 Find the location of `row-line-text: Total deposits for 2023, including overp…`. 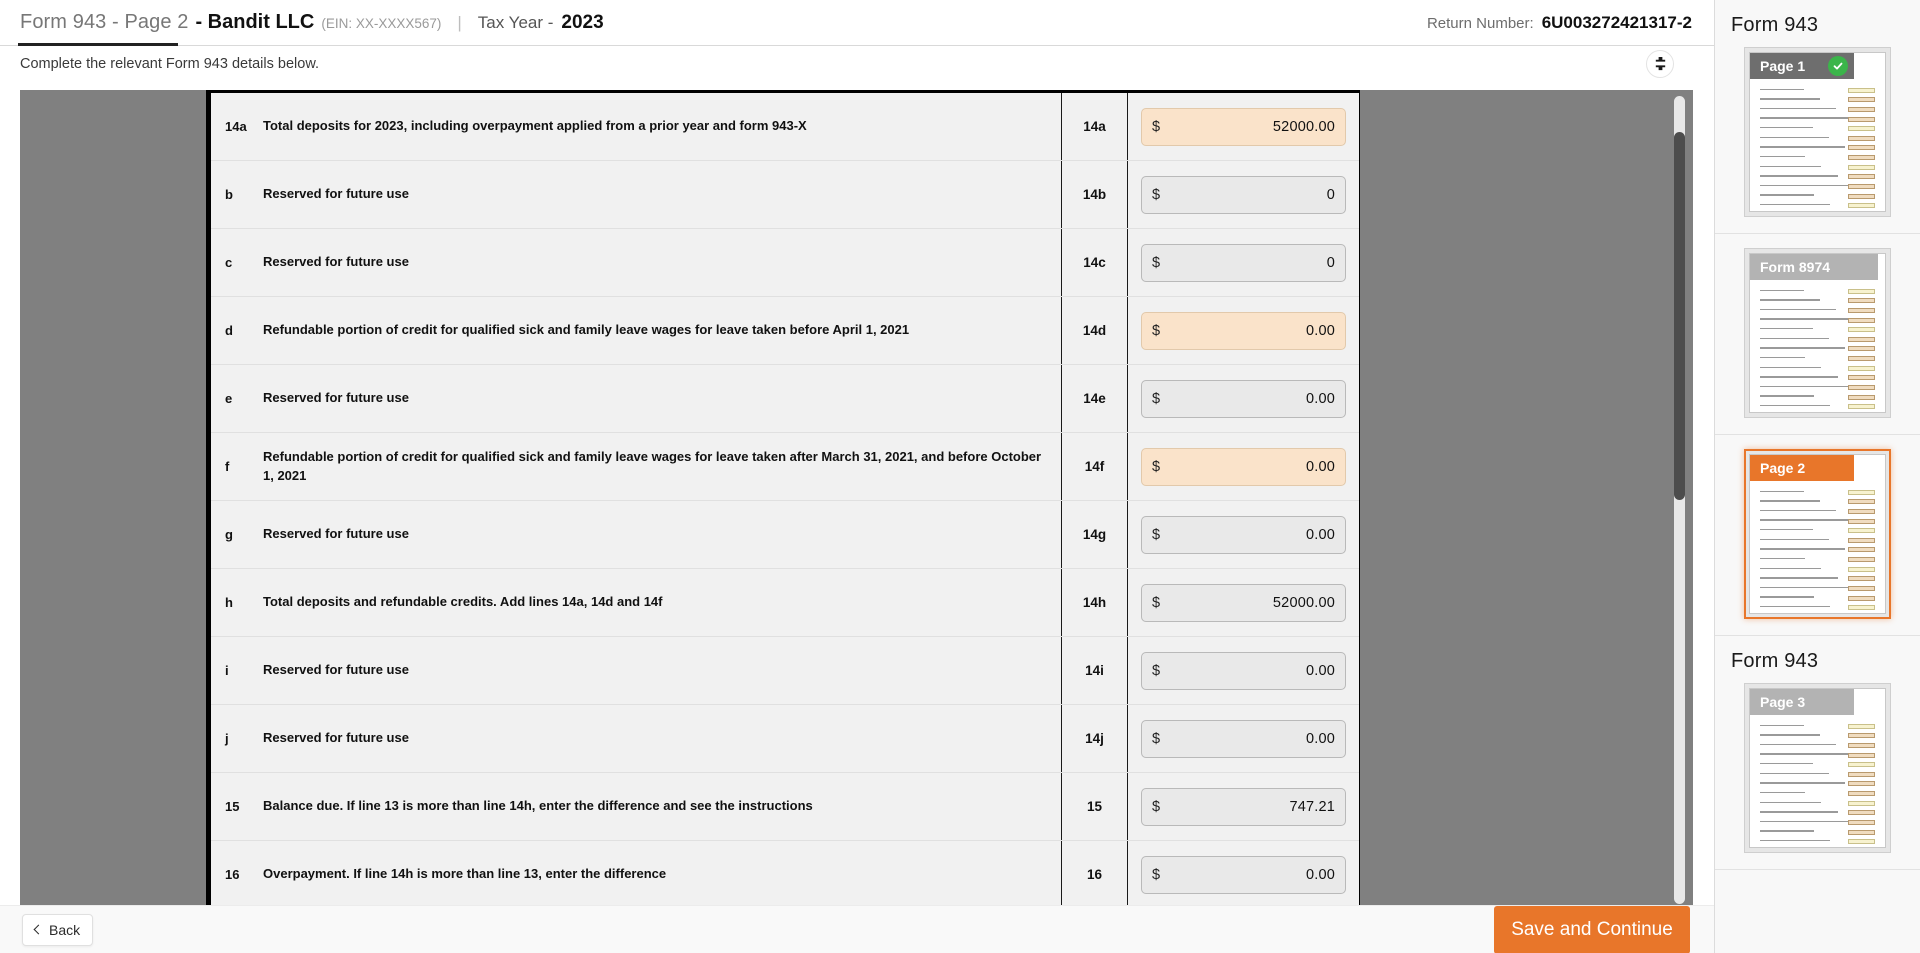

row-line-text: Total deposits for 2023, including overp… is located at coordinates (535, 126).